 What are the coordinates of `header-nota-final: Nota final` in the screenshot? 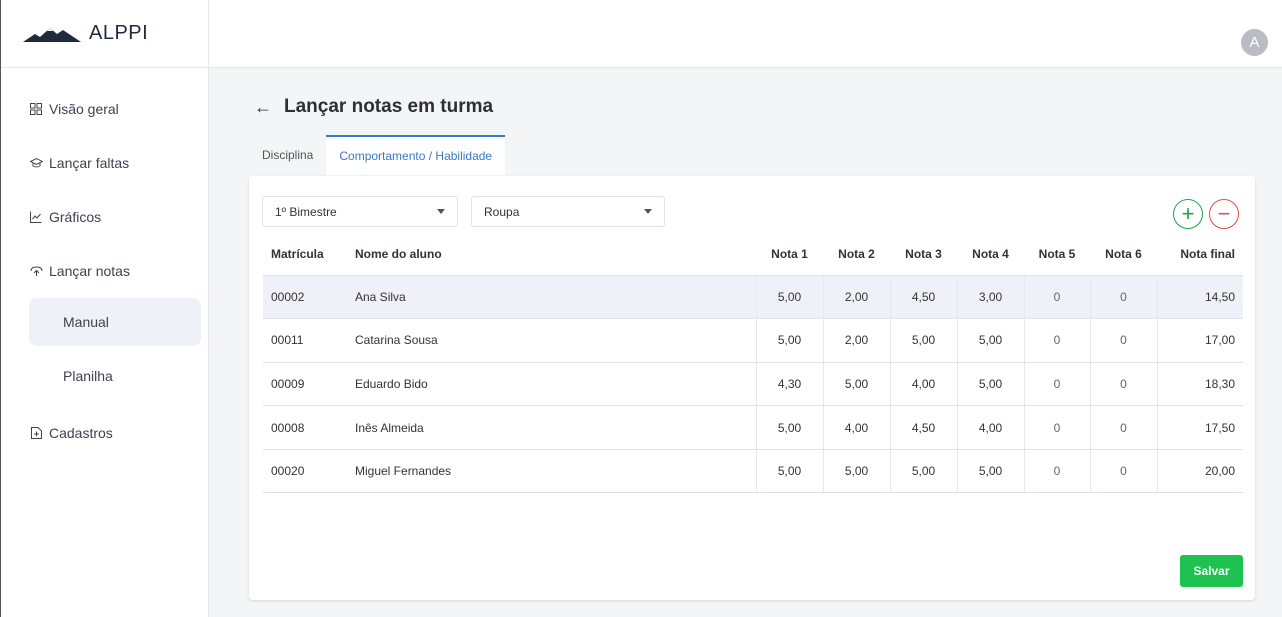 It's located at (1200, 255).